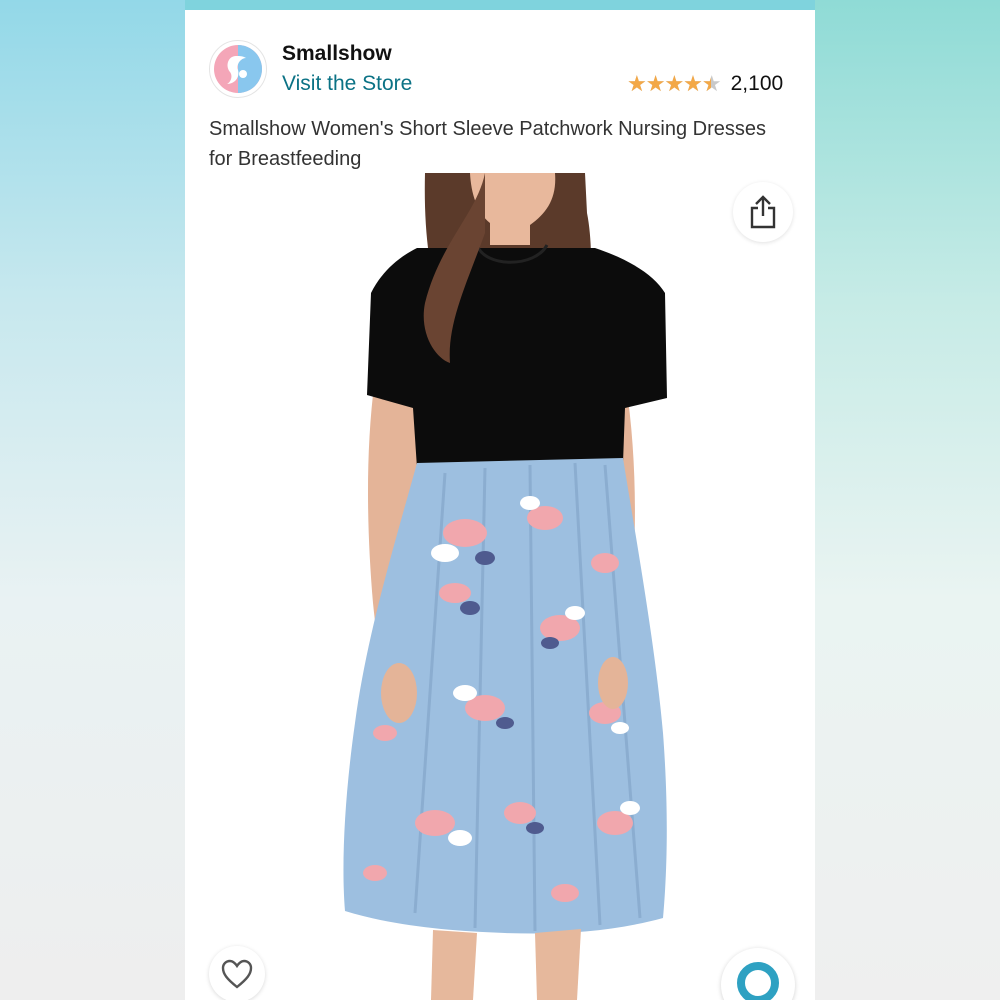 The image size is (1000, 1000). I want to click on store-name: Smallshow, so click(337, 54).